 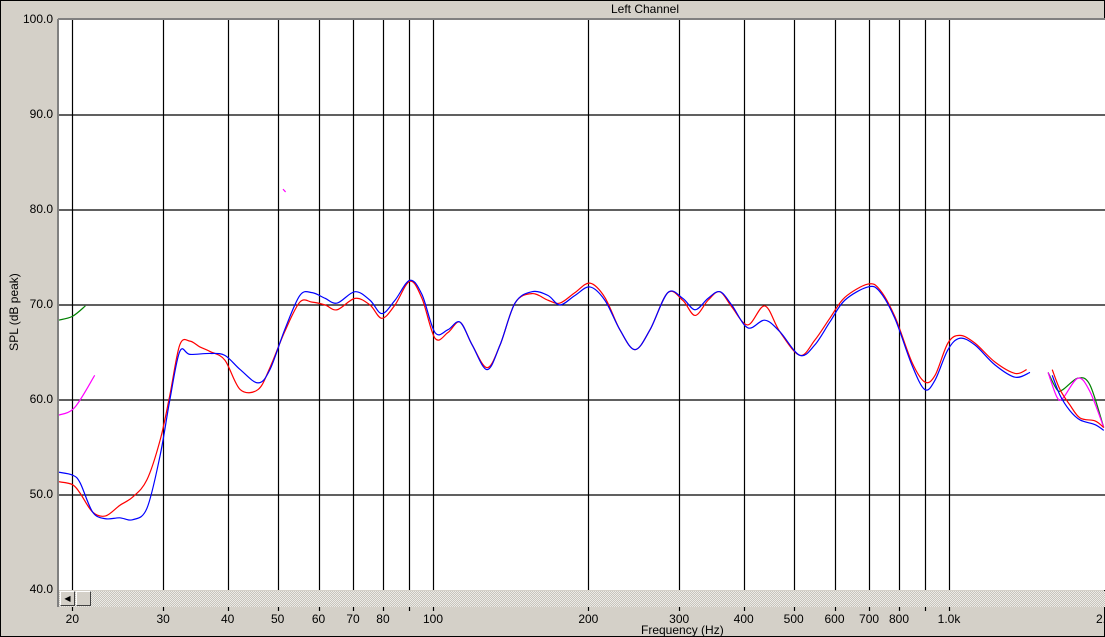 I want to click on x-tick-label: 50, so click(x=277, y=619).